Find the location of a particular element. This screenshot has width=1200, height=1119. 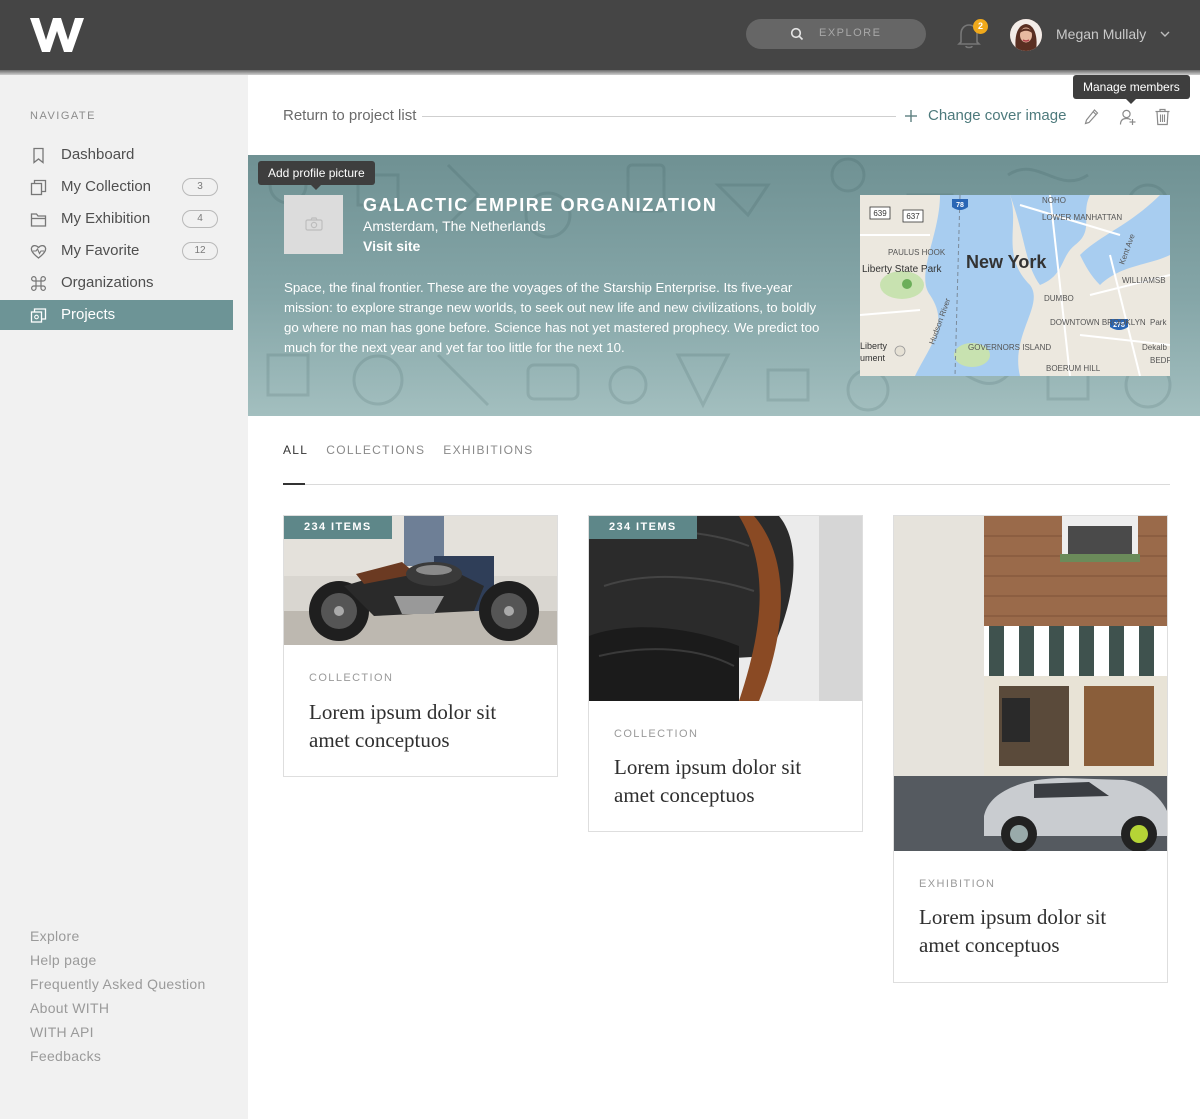

tabs-divider is located at coordinates (726, 484).